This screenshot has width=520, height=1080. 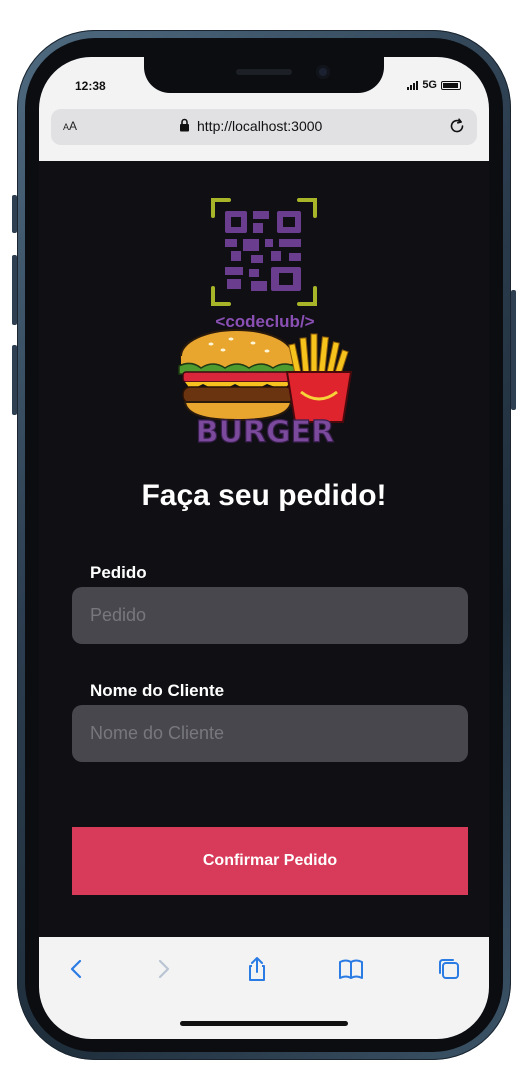 What do you see at coordinates (270, 733) in the screenshot?
I see `client-name-input` at bounding box center [270, 733].